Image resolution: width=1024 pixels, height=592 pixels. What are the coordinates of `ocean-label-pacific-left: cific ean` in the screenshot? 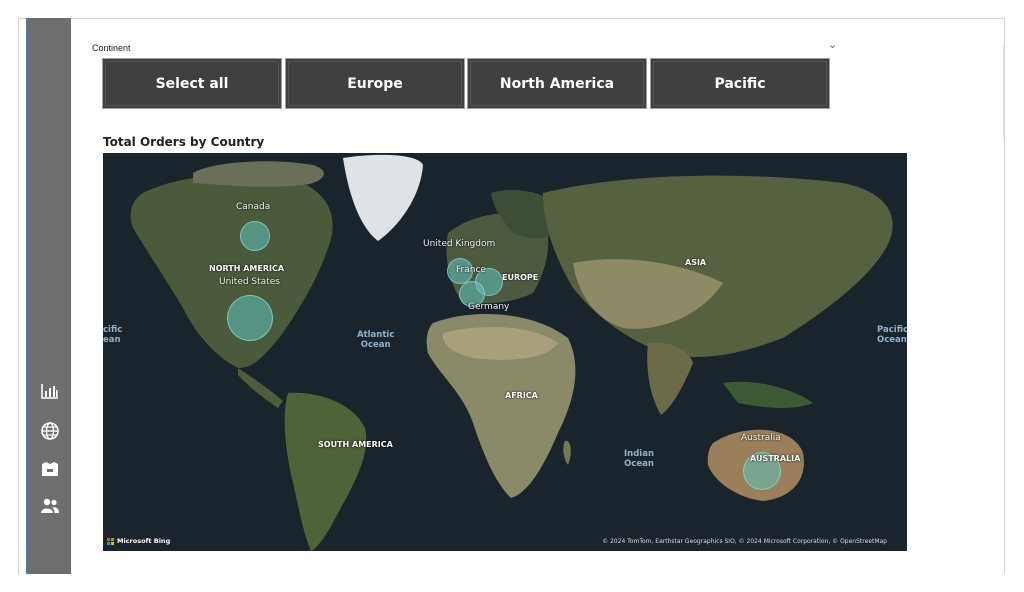 It's located at (113, 335).